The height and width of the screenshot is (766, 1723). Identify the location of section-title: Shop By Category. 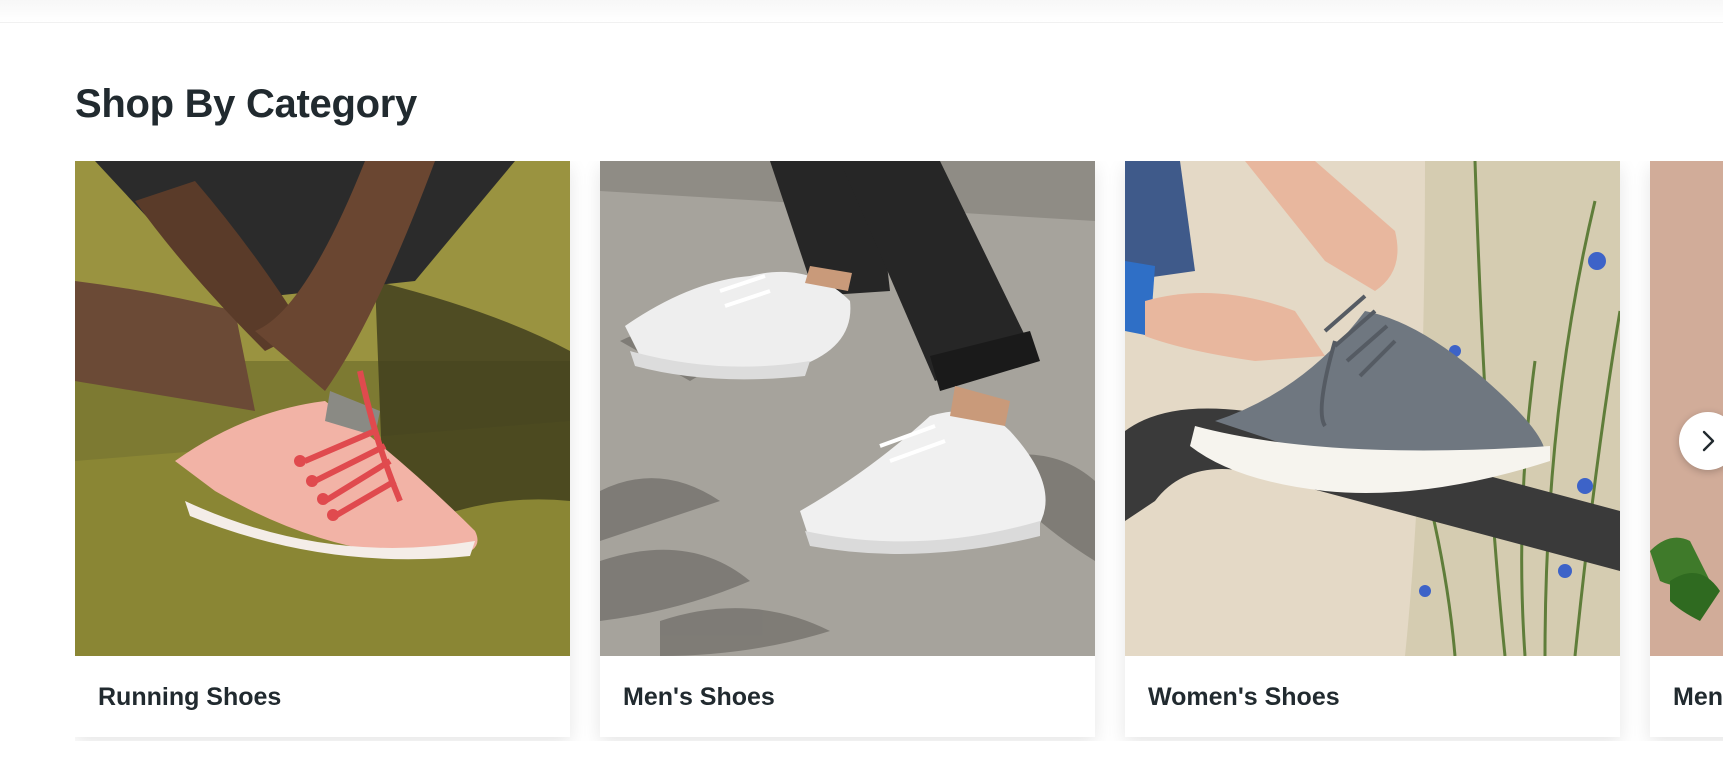
(246, 104).